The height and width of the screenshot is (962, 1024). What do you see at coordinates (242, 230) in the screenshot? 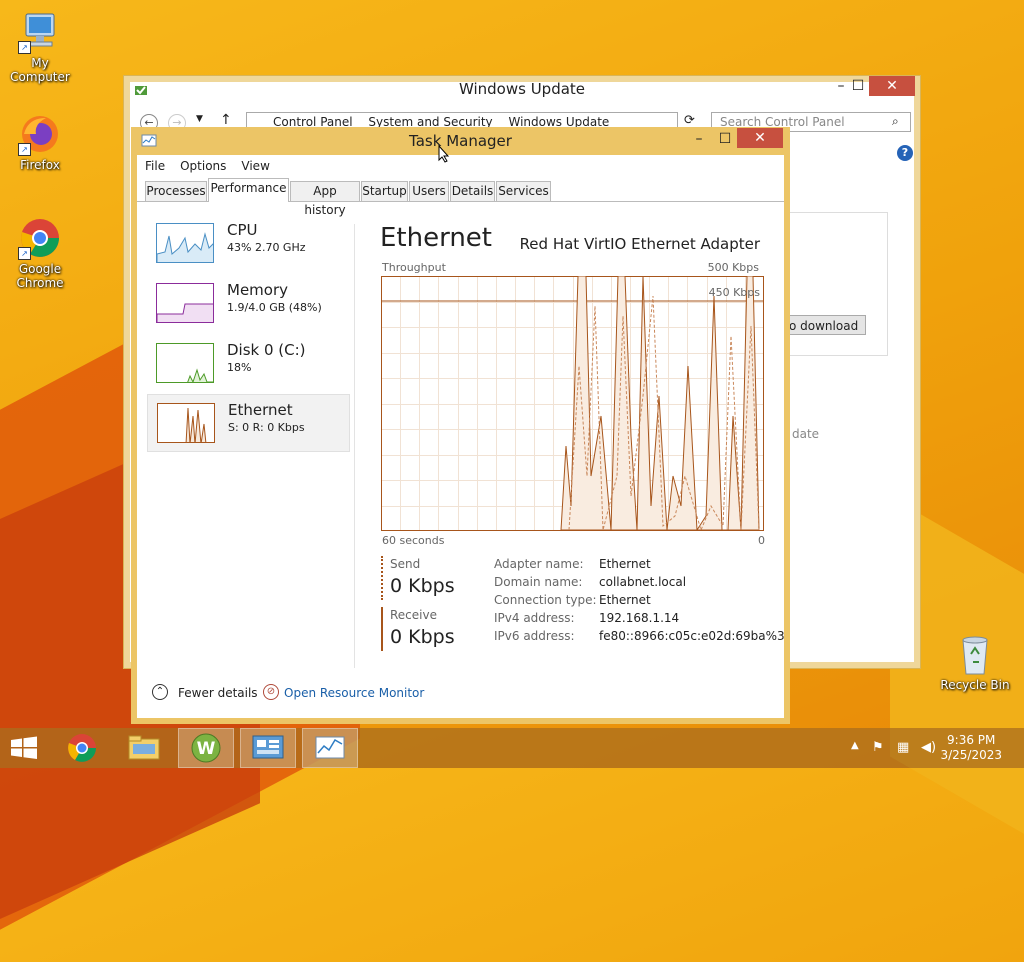
I see `sidebar-item-name: CPU` at bounding box center [242, 230].